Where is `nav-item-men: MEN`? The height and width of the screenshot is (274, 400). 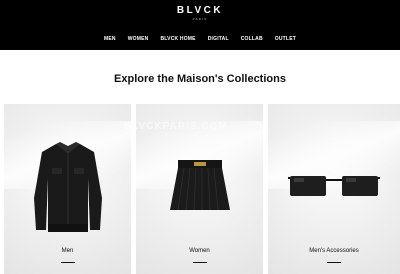 nav-item-men: MEN is located at coordinates (110, 39).